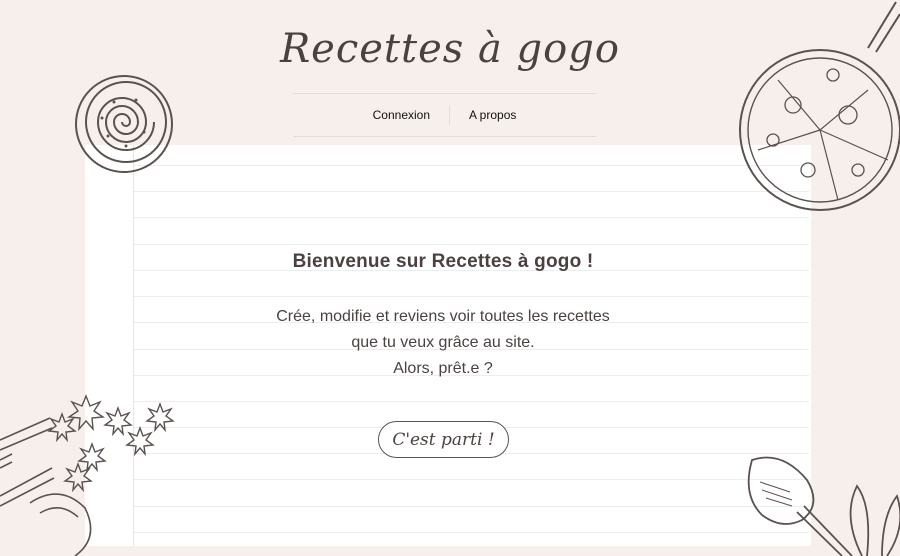  What do you see at coordinates (443, 368) in the screenshot?
I see `welcome-line: Alors, prêt.e ?` at bounding box center [443, 368].